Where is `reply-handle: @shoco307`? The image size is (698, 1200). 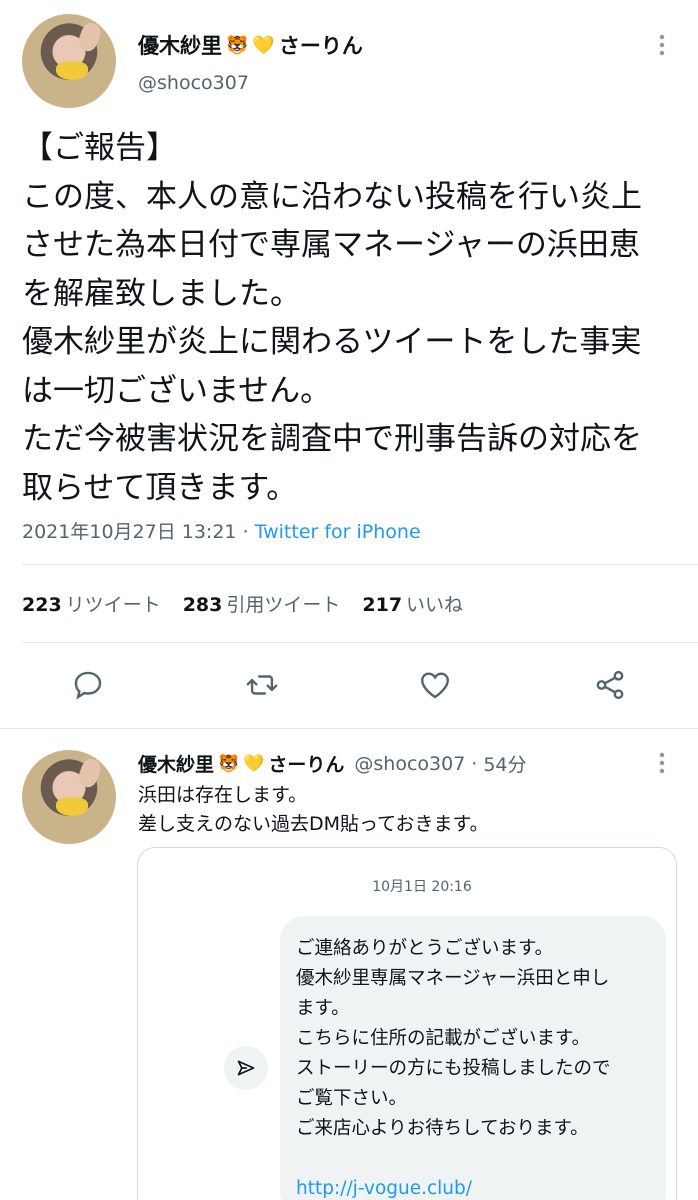
reply-handle: @shoco307 is located at coordinates (410, 763).